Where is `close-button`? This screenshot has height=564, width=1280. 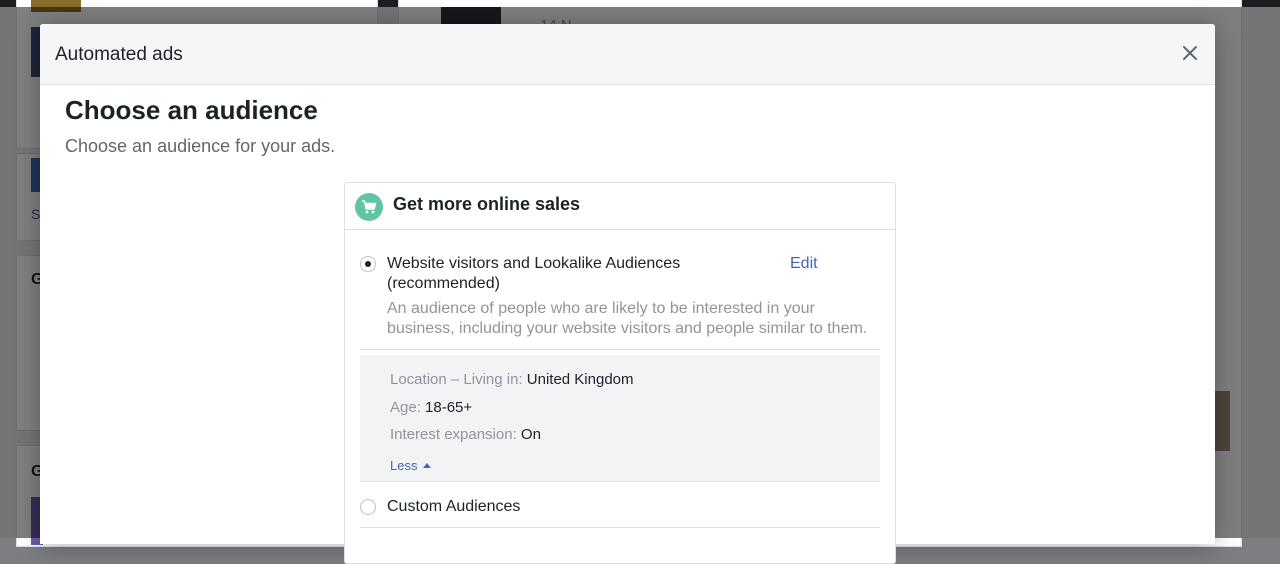 close-button is located at coordinates (1190, 53).